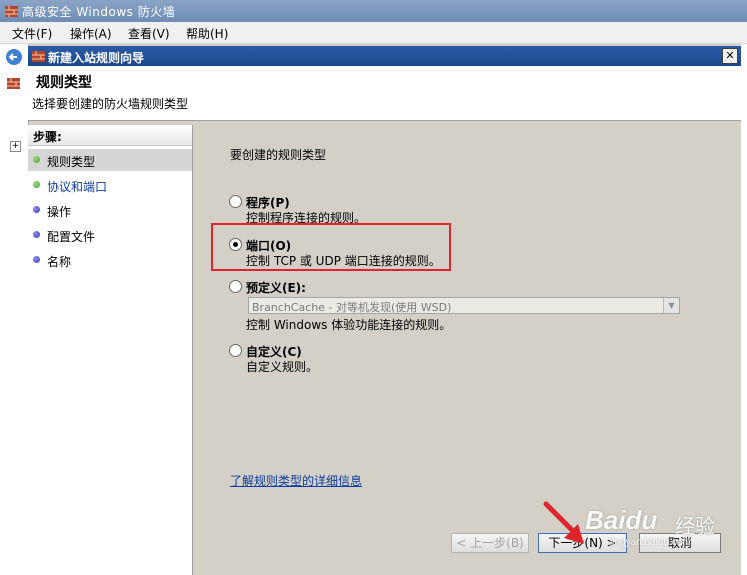  I want to click on baidu-watermark: Baidu 经验 jingyan.baidu.com, so click(665, 535).